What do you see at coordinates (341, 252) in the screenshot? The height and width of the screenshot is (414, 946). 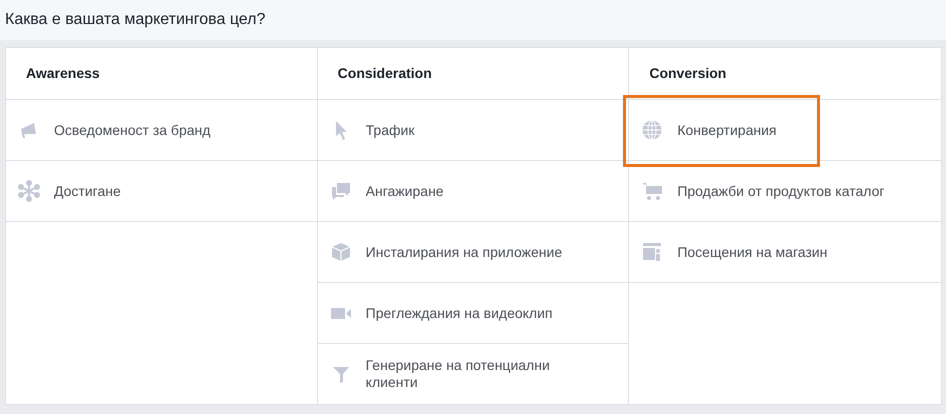 I see `cube-icon` at bounding box center [341, 252].